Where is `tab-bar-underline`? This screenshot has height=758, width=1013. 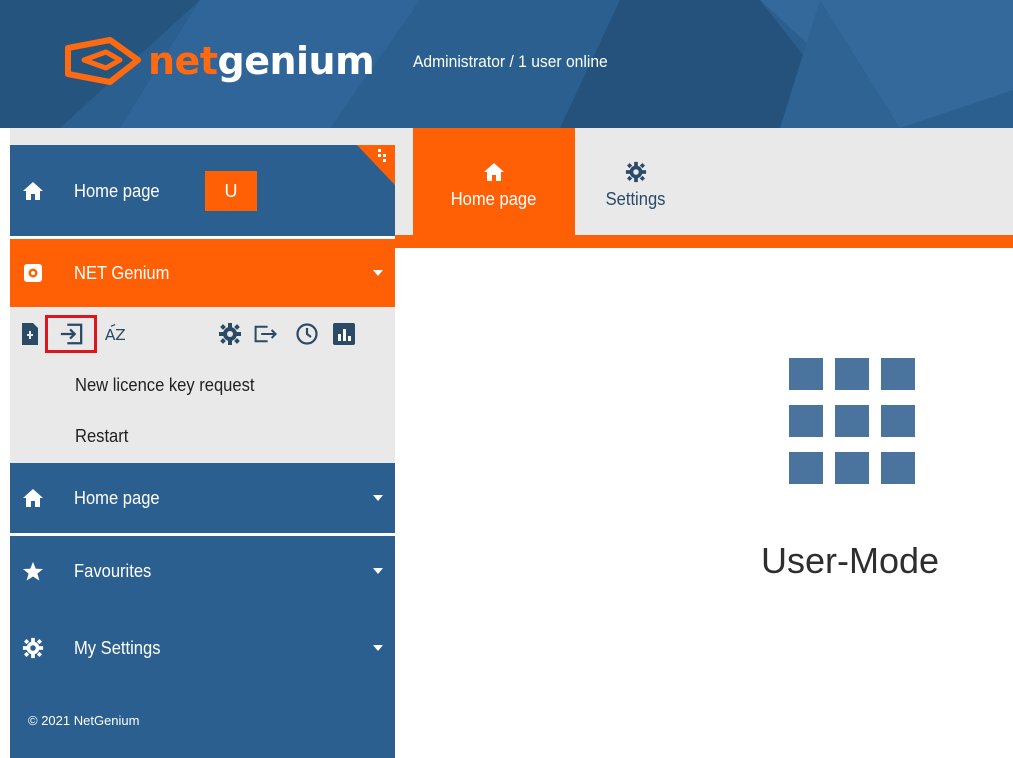
tab-bar-underline is located at coordinates (704, 241).